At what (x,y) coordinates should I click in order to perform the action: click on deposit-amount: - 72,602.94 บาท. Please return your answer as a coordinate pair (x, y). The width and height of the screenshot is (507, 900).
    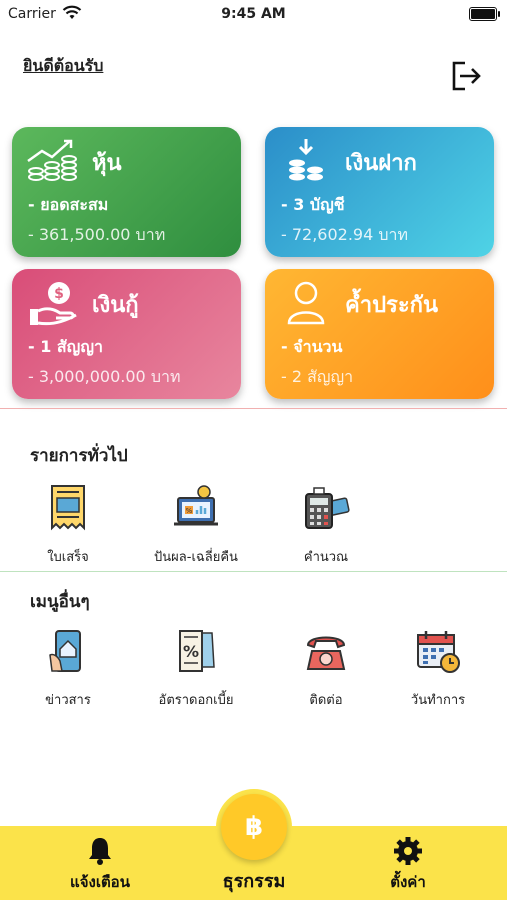
    Looking at the image, I should click on (345, 234).